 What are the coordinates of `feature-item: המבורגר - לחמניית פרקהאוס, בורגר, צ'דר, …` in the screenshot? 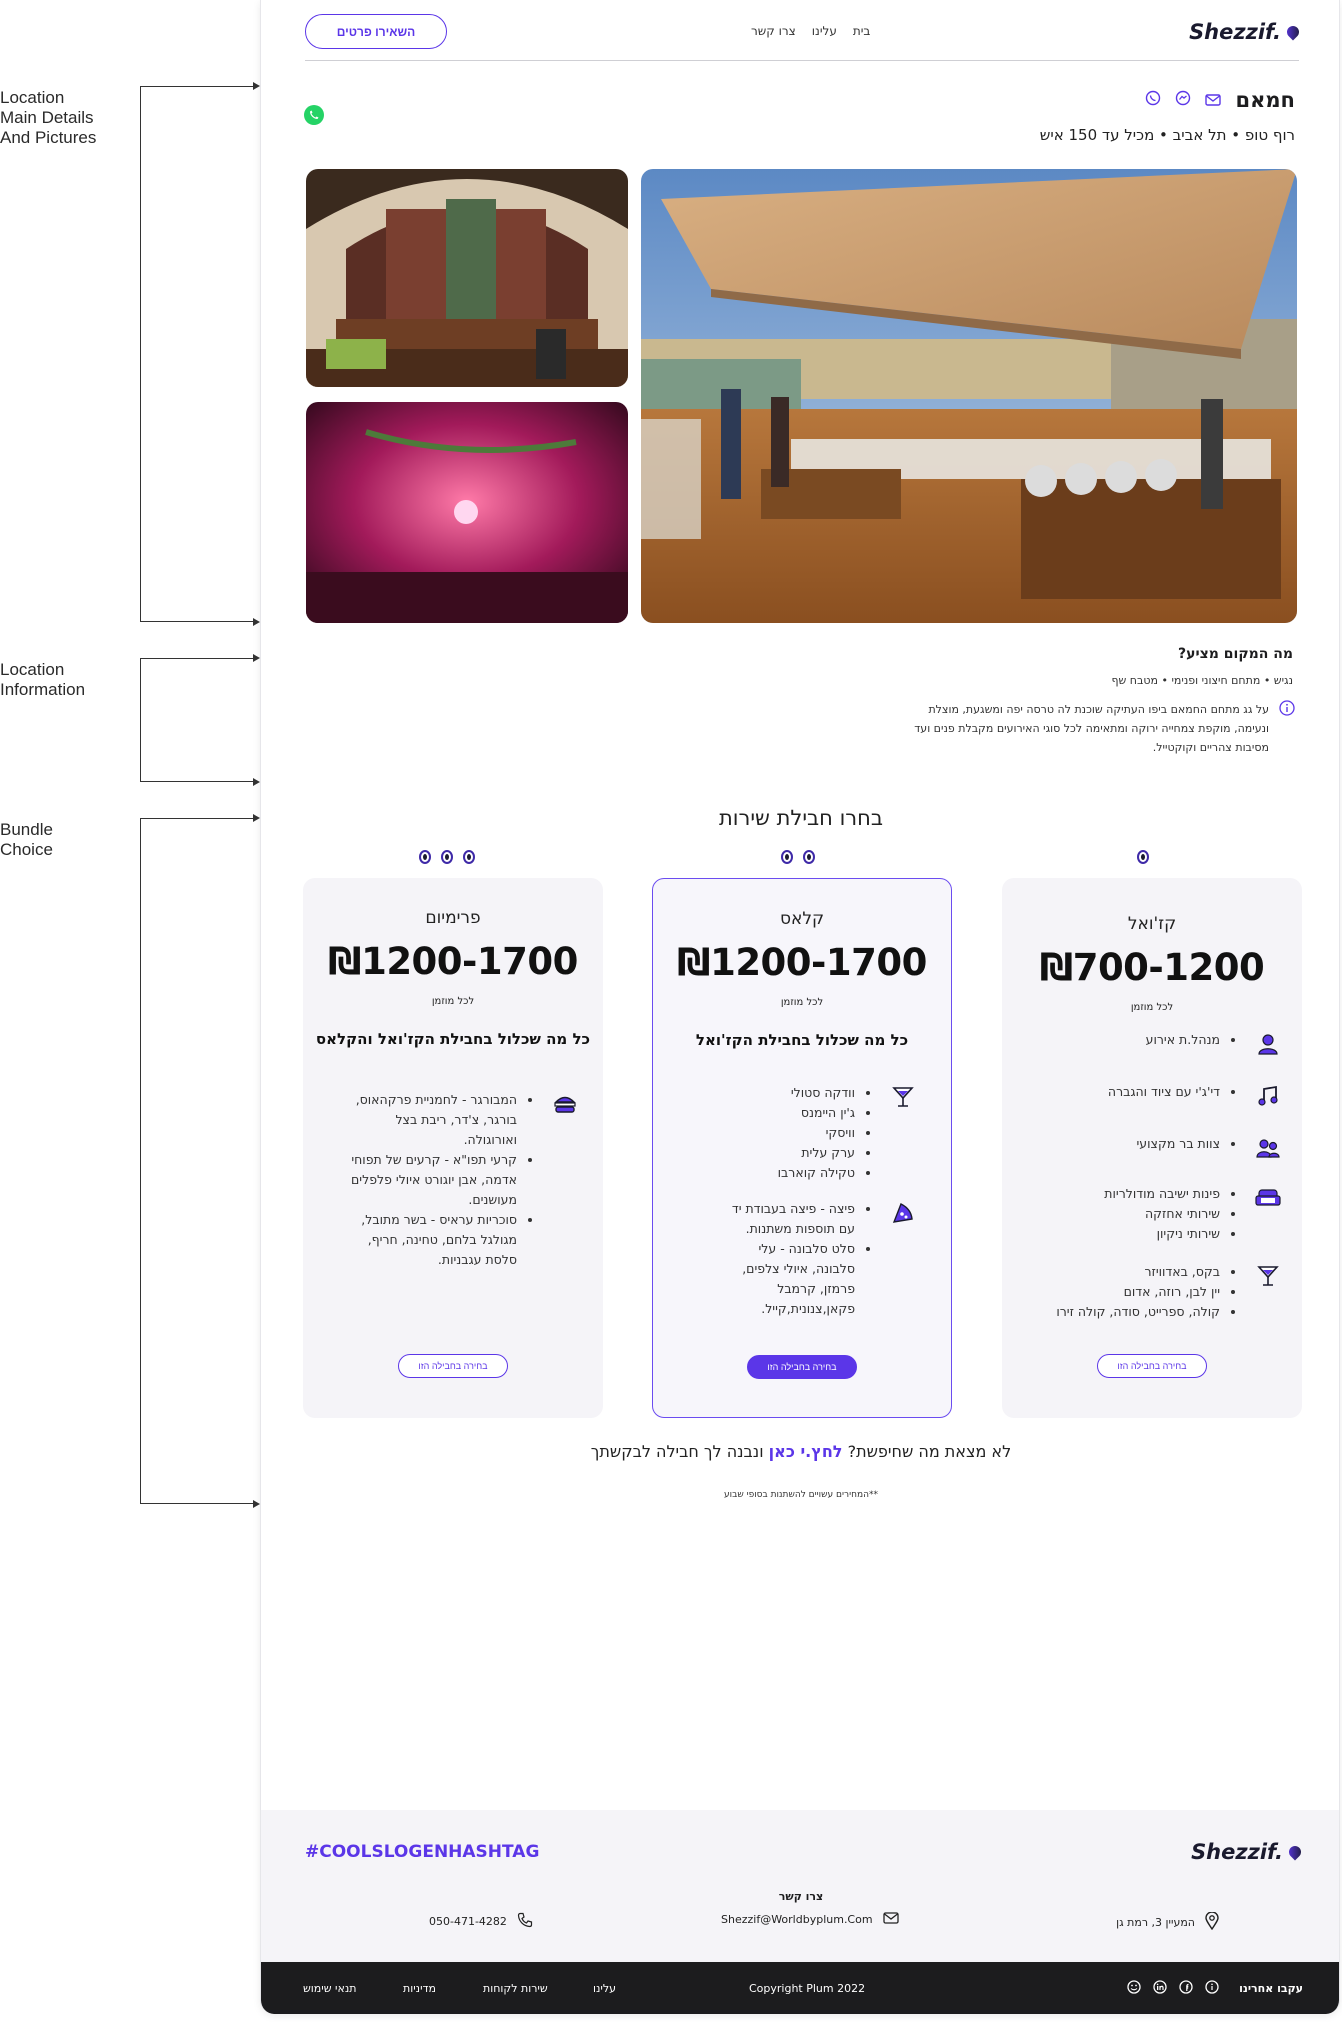 It's located at (431, 1120).